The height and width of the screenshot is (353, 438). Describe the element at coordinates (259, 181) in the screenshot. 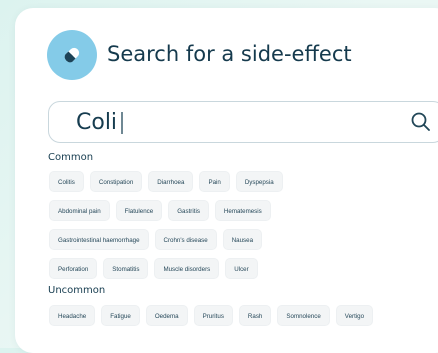

I see `chip-dyspepsia: Dyspepsia` at that location.